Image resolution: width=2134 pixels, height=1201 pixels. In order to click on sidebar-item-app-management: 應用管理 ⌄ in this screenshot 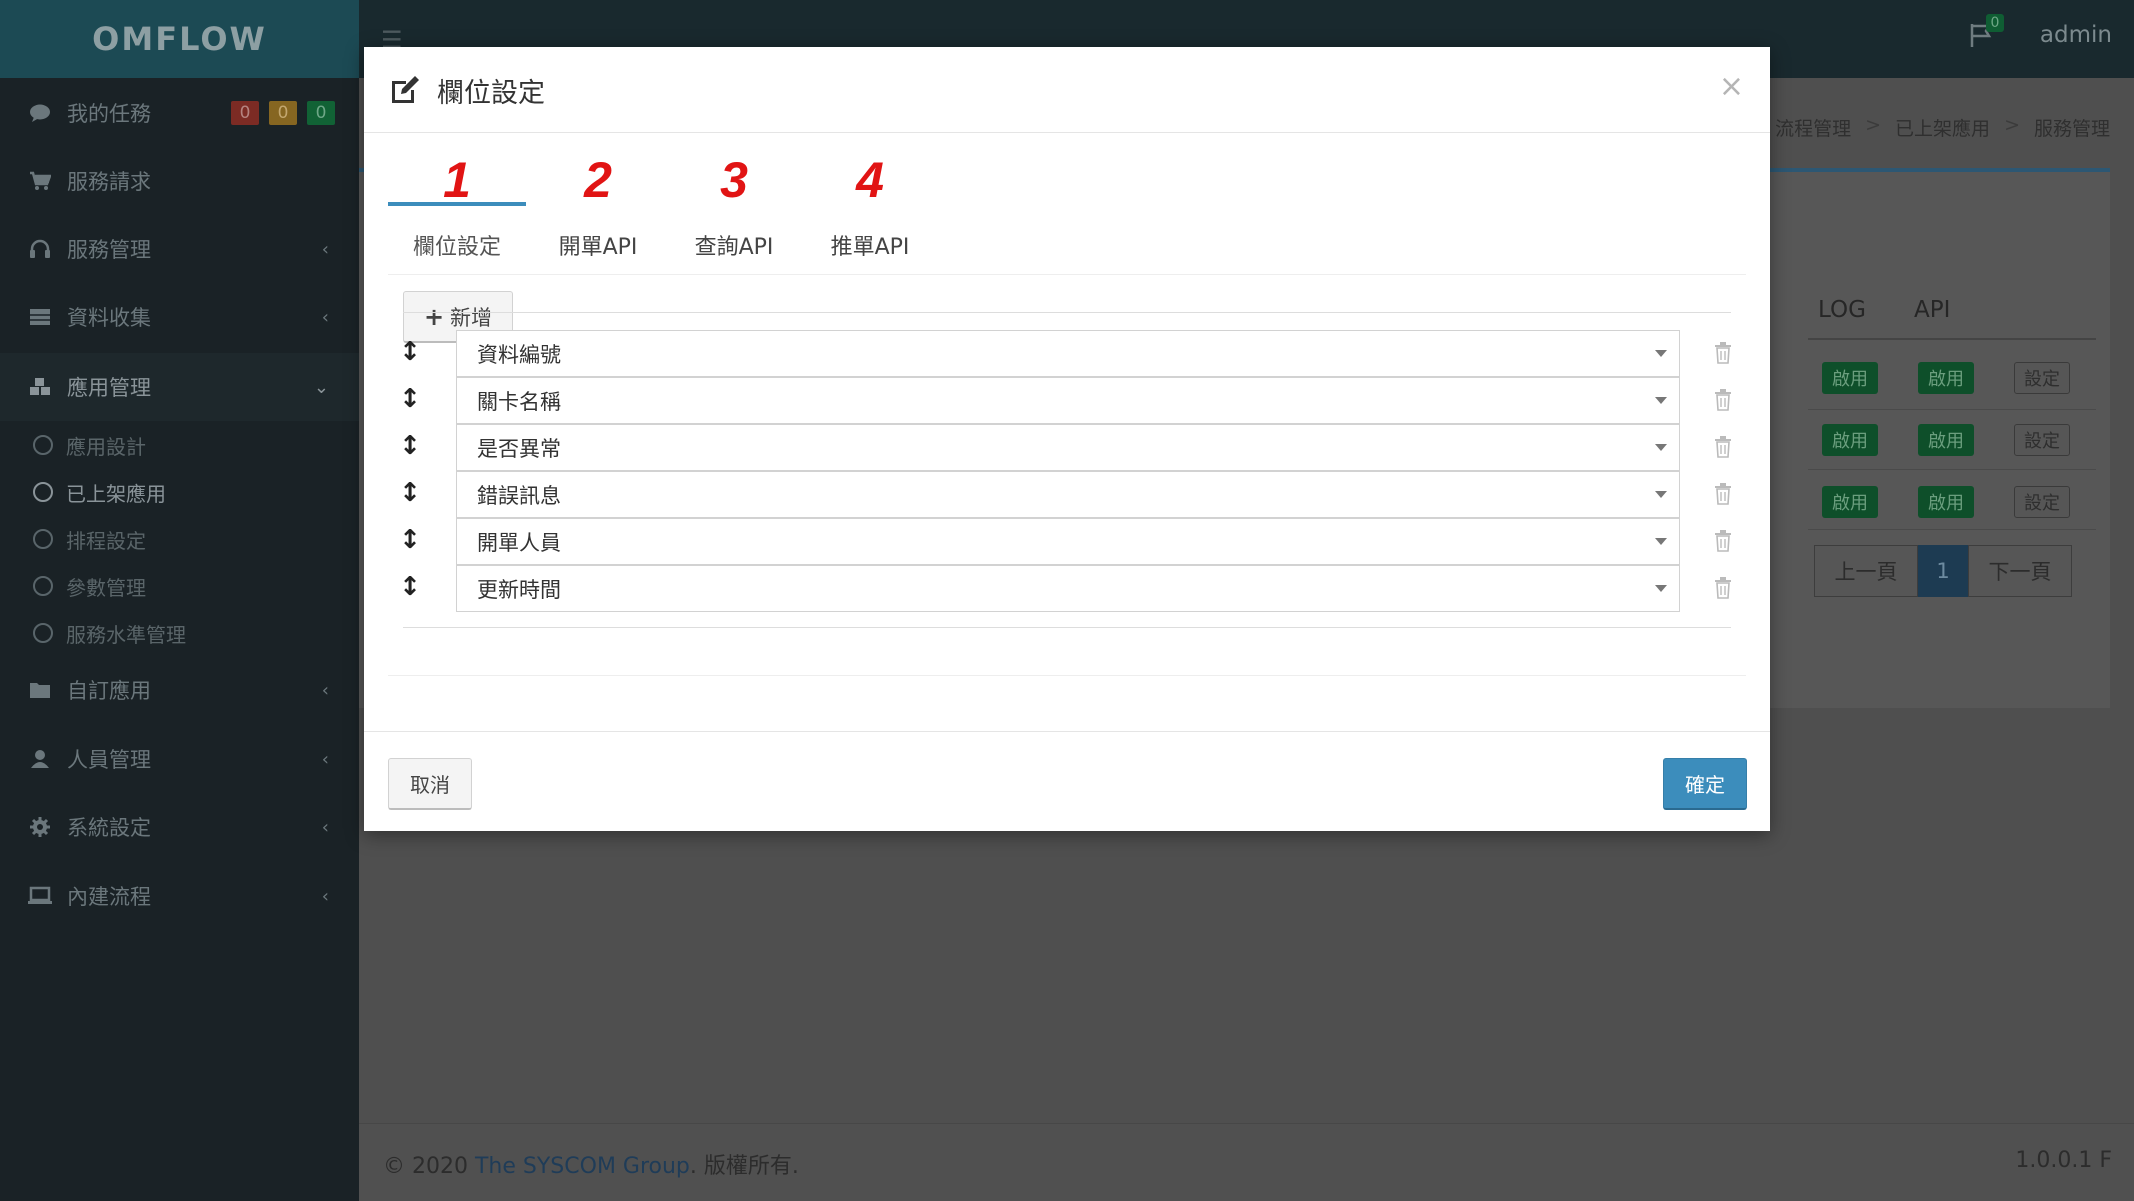, I will do `click(179, 387)`.